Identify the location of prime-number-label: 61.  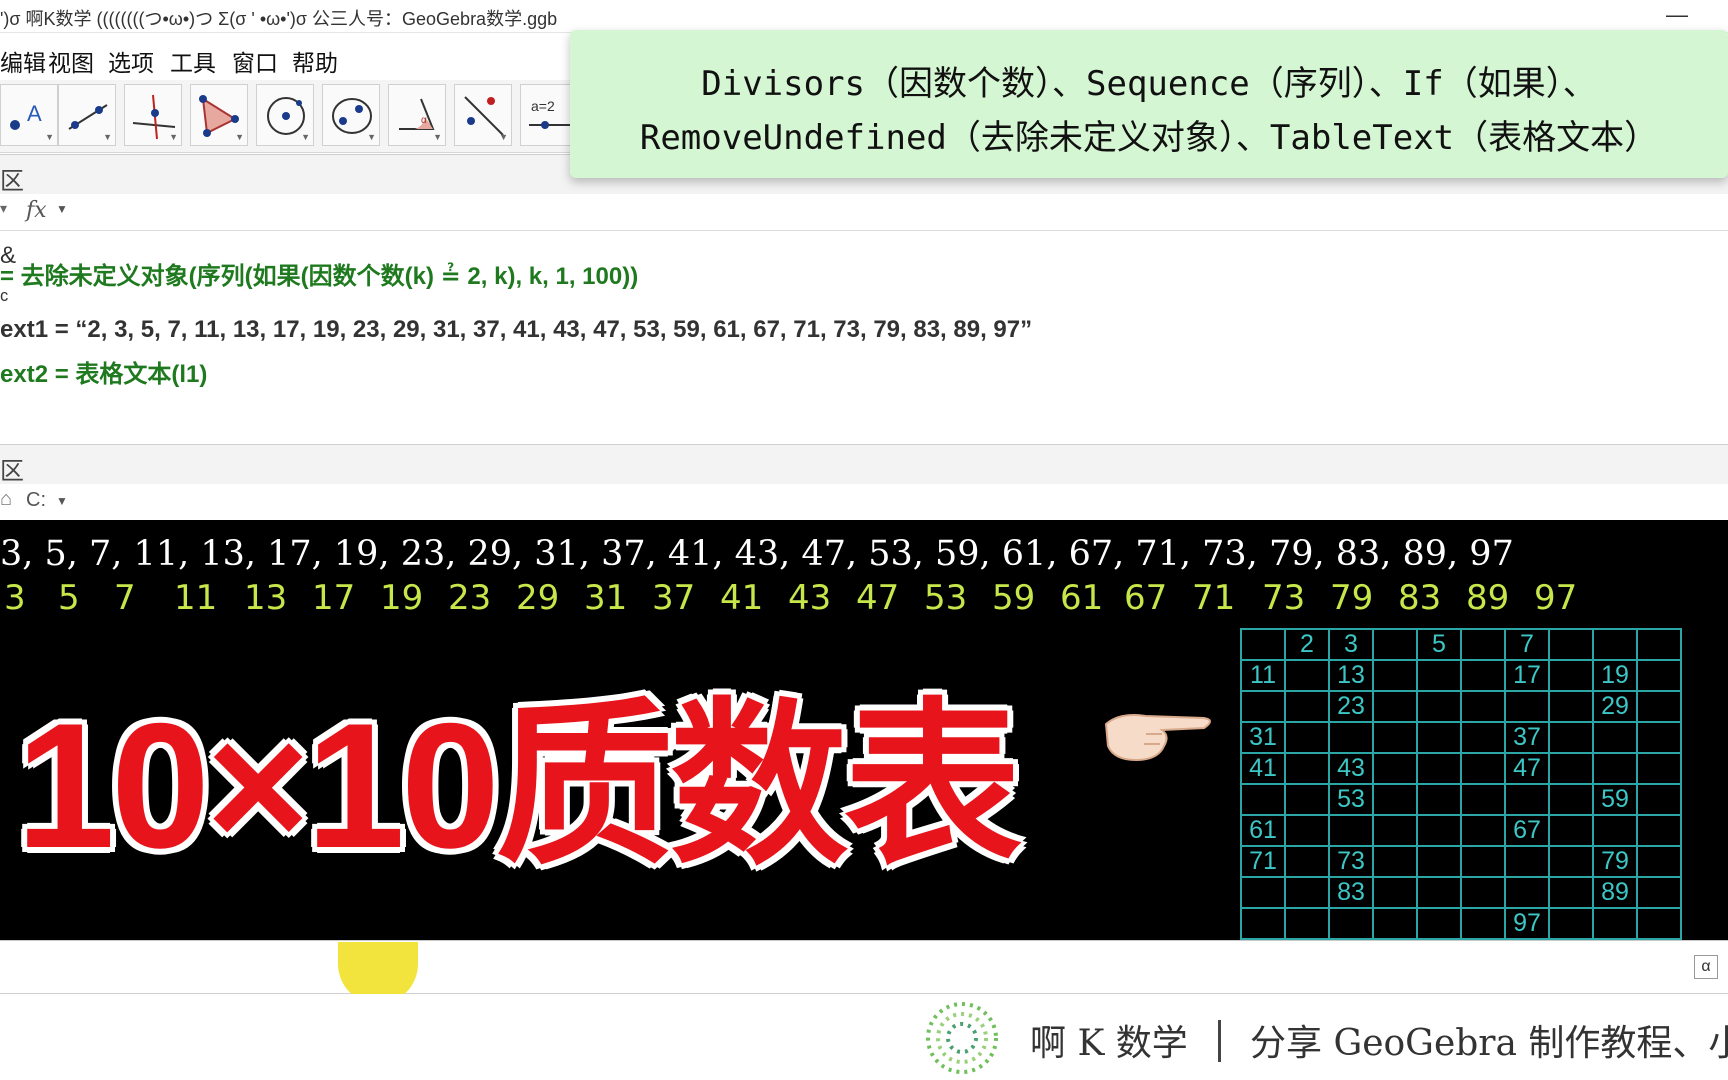
(1082, 598).